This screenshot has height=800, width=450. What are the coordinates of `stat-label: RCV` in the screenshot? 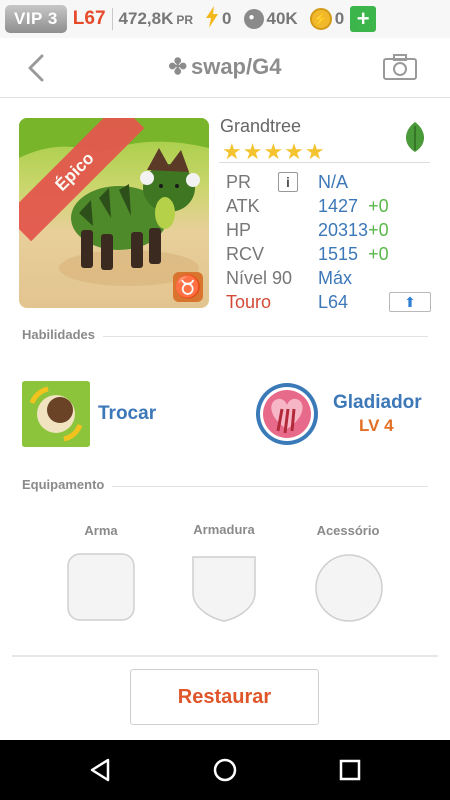 It's located at (245, 254).